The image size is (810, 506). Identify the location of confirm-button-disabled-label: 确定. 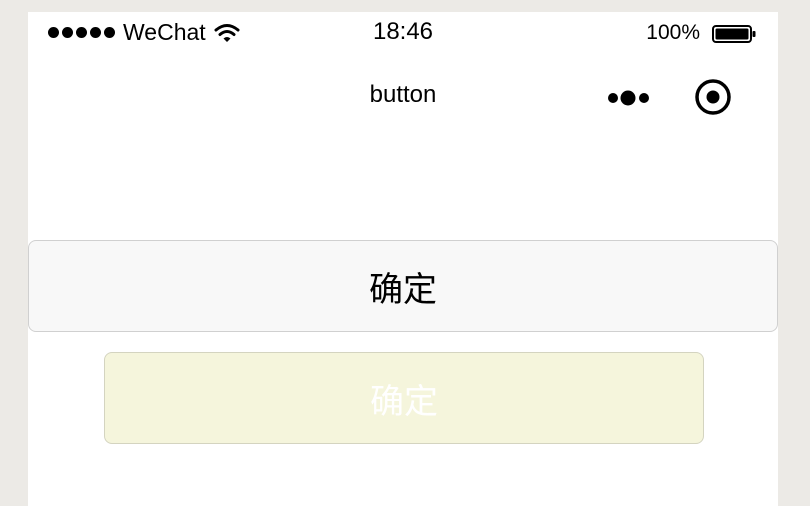
(404, 401).